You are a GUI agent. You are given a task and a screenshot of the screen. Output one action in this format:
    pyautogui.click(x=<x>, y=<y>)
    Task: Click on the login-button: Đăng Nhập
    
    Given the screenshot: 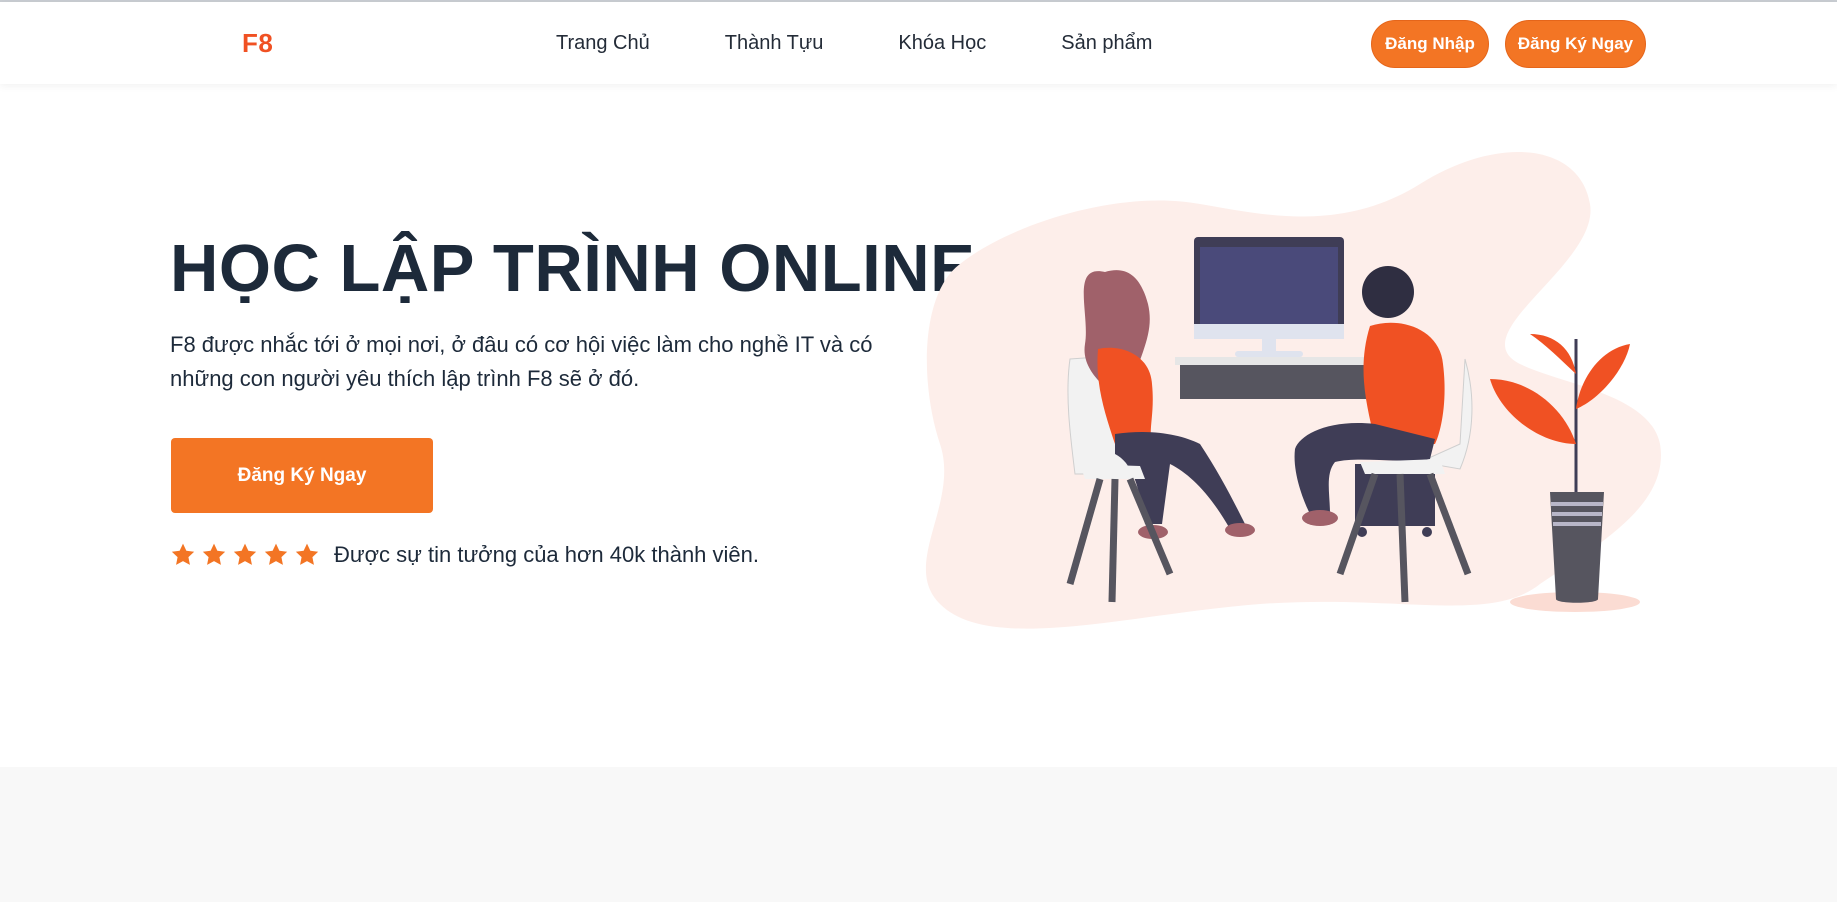 What is the action you would take?
    pyautogui.click(x=1430, y=44)
    